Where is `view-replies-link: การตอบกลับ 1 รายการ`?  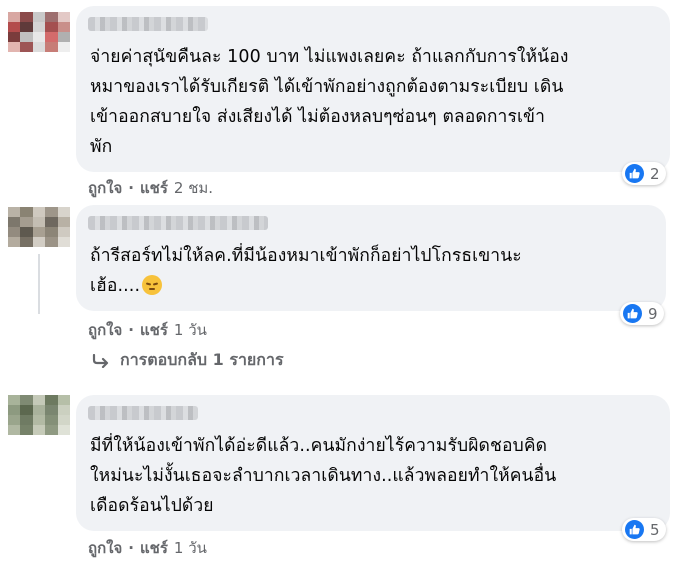
view-replies-link: การตอบกลับ 1 รายการ is located at coordinates (188, 360).